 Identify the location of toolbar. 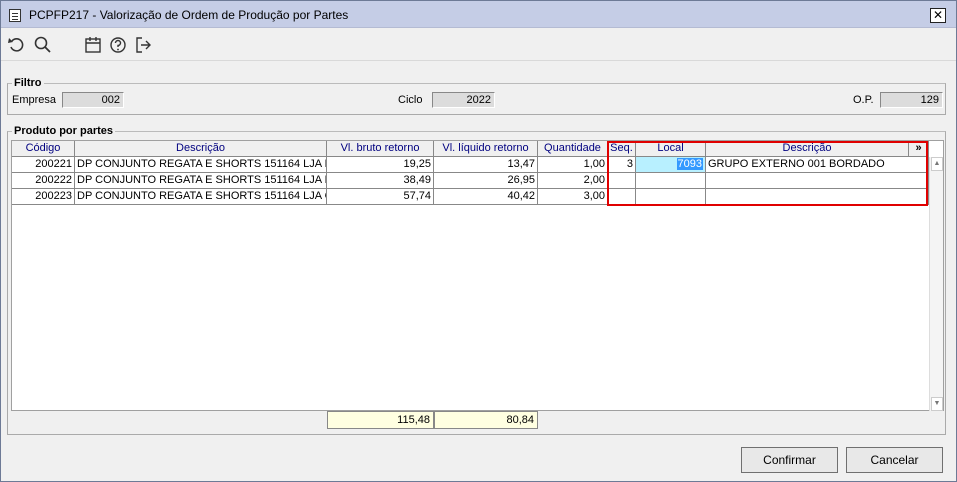
(478, 45).